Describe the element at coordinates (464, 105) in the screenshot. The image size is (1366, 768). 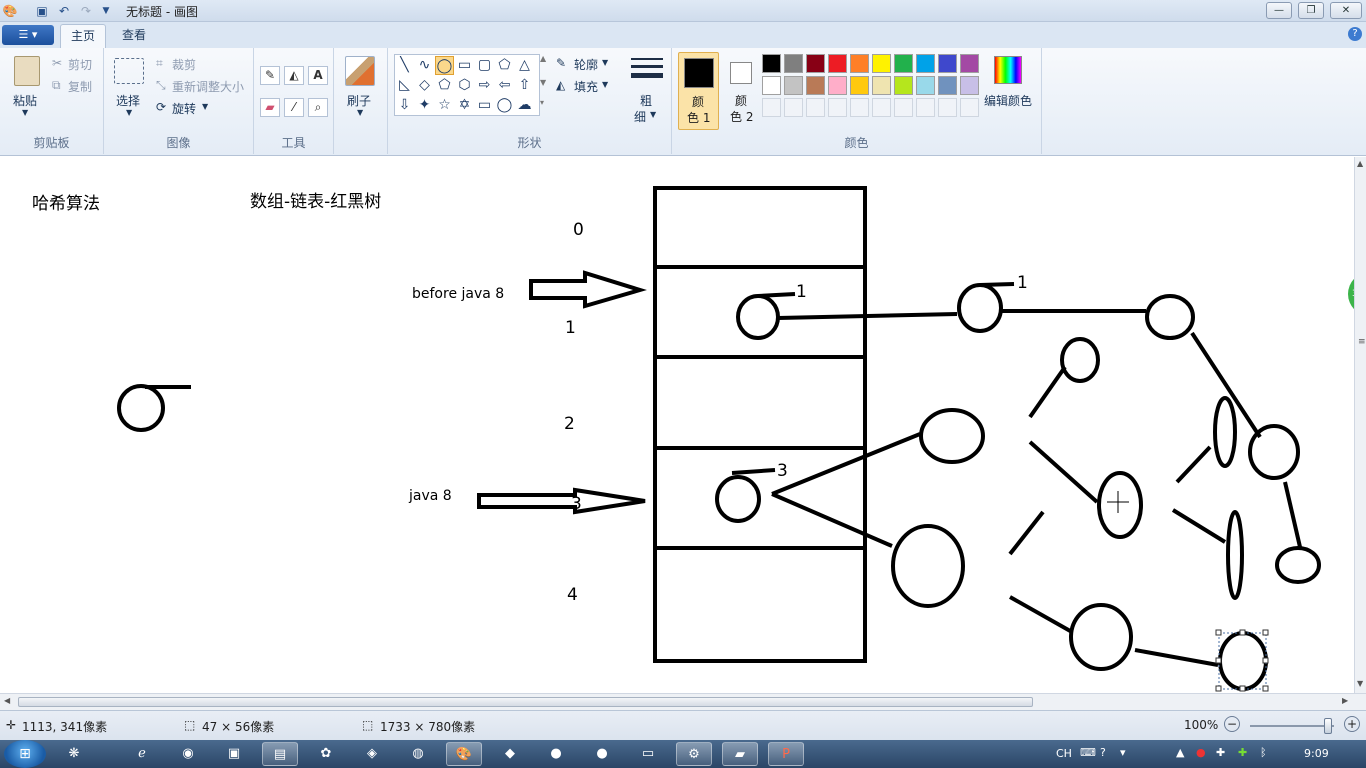
I see `six-point-star-shape-icon: ✡` at that location.